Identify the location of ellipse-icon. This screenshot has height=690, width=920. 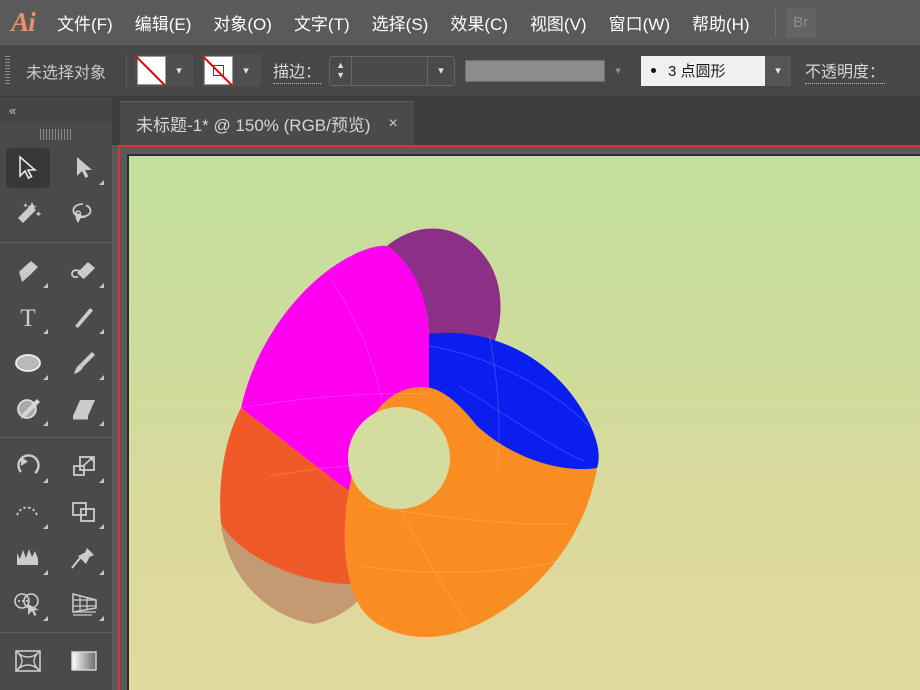
(28, 363).